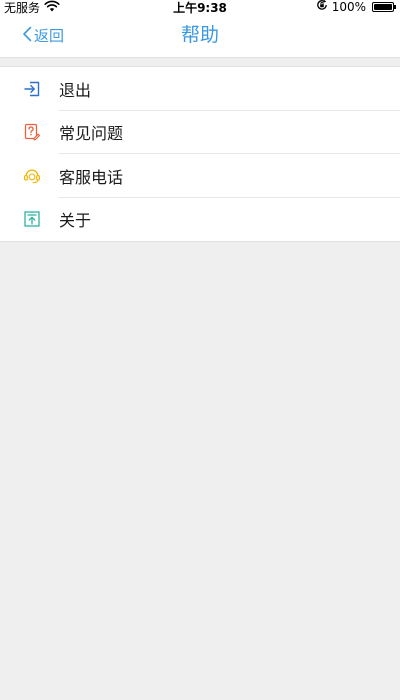 Image resolution: width=400 pixels, height=700 pixels. What do you see at coordinates (91, 177) in the screenshot?
I see `menu-item-label: 客服电话` at bounding box center [91, 177].